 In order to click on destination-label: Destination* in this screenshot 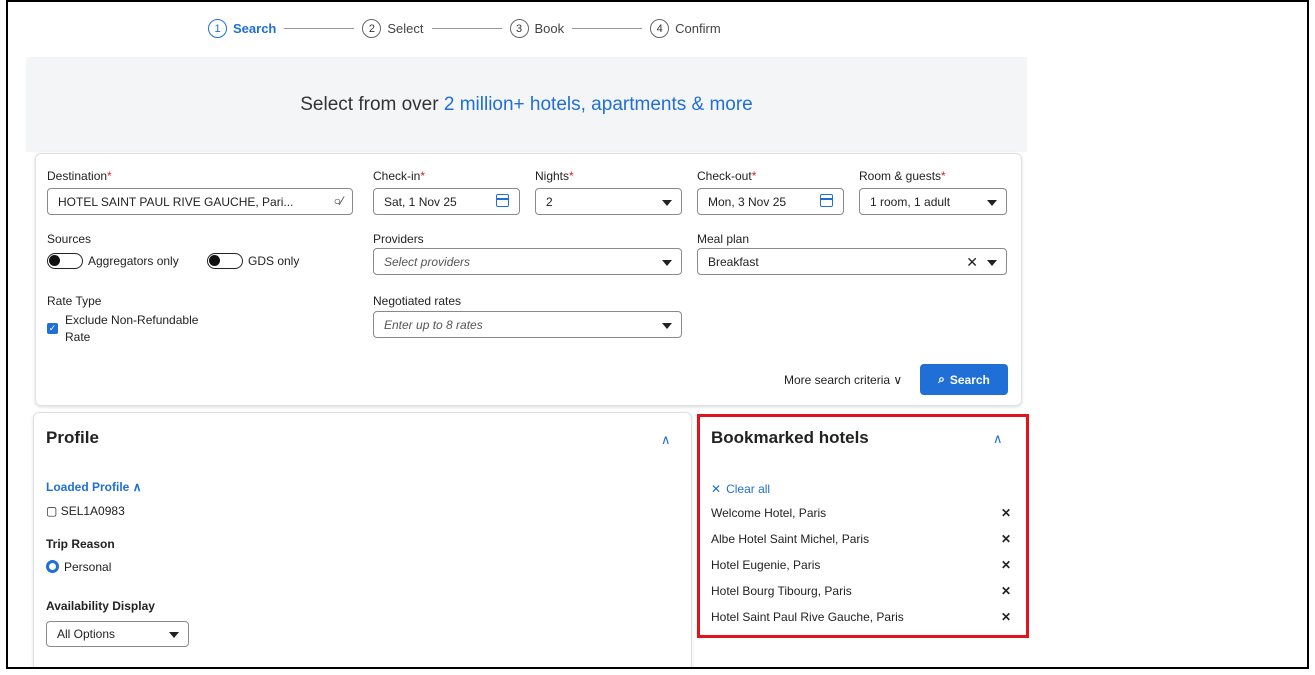, I will do `click(79, 176)`.